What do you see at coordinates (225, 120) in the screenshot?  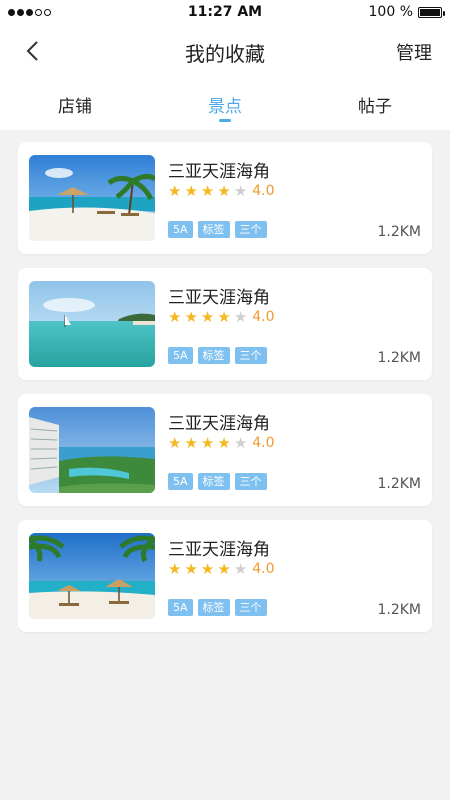 I see `active-tab-indicator` at bounding box center [225, 120].